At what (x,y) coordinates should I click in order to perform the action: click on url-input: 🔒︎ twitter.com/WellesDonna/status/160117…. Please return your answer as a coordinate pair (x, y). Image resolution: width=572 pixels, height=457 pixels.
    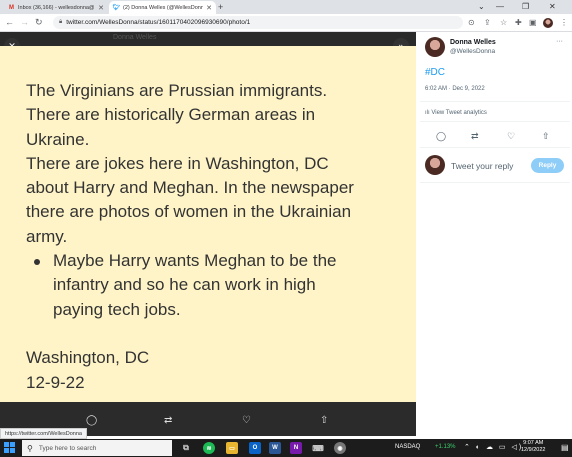
    Looking at the image, I should click on (258, 22).